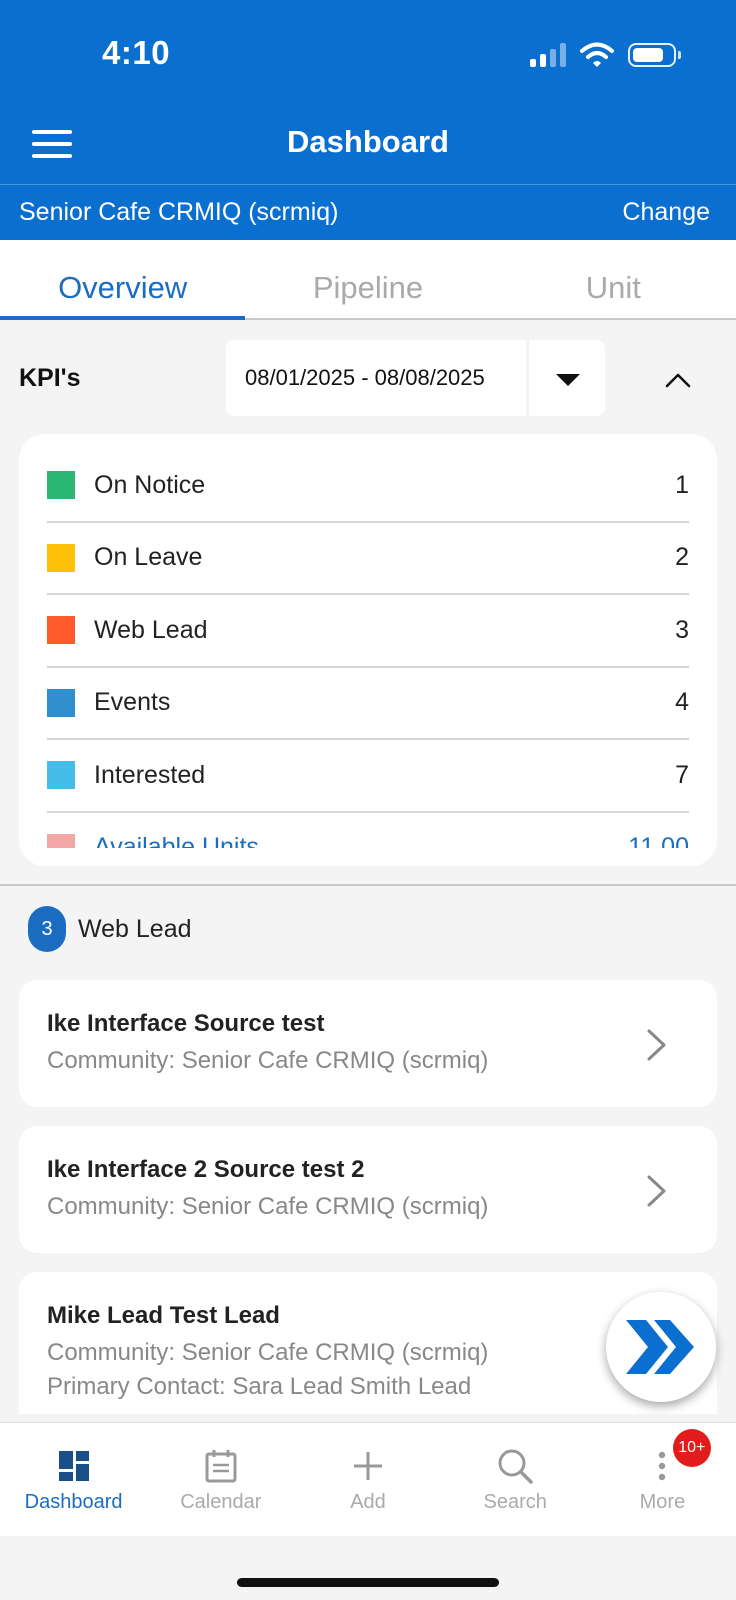 The width and height of the screenshot is (736, 1600). I want to click on kpi-item-name: Interested, so click(150, 774).